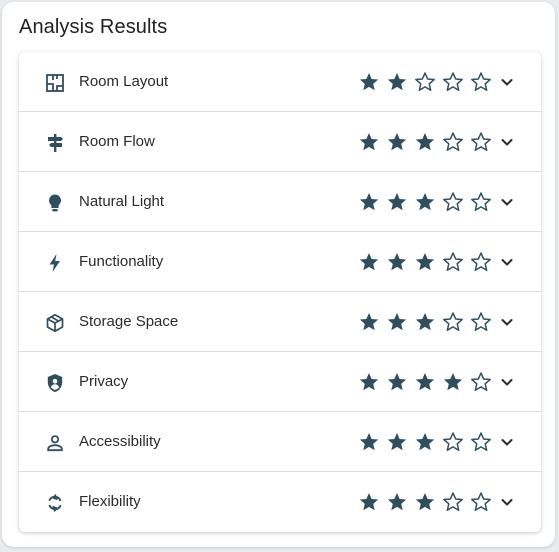 This screenshot has height=552, width=559. Describe the element at coordinates (280, 202) in the screenshot. I see `result-row-natural-light: Natural Light` at that location.